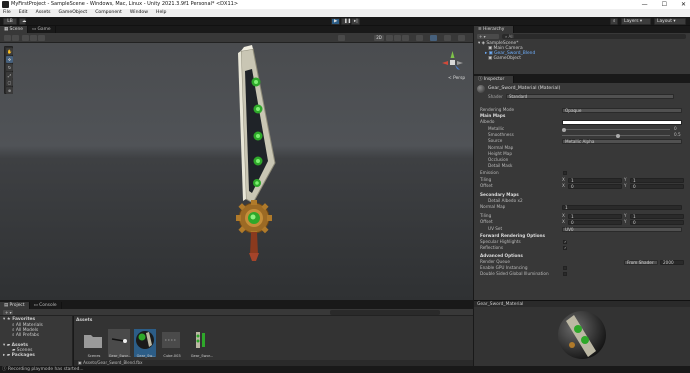 This screenshot has width=690, height=373. Describe the element at coordinates (42, 29) in the screenshot. I see `tab-game: ▭ Game` at that location.